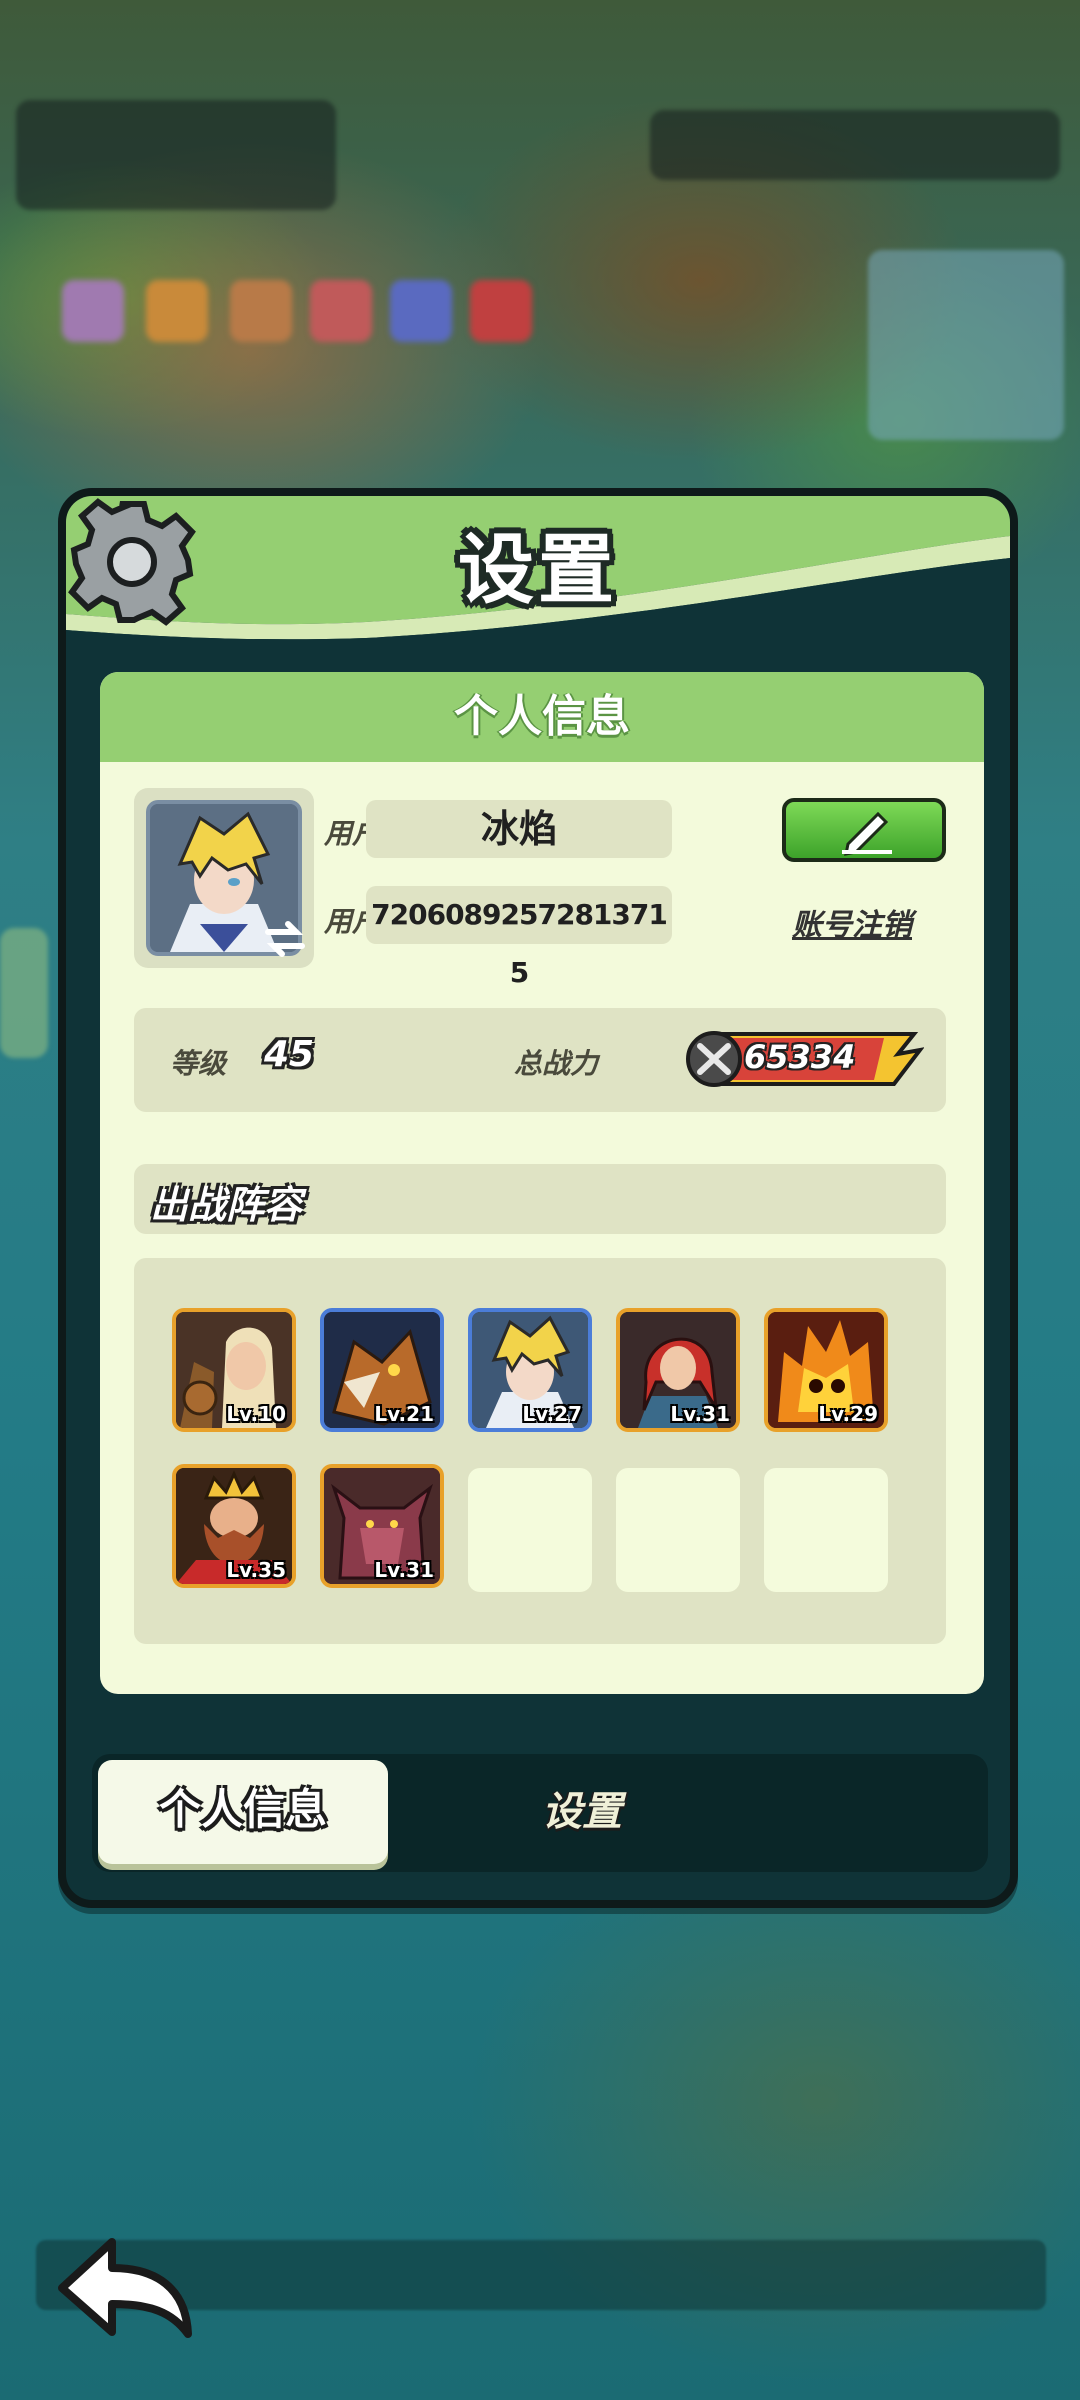 Image resolution: width=1080 pixels, height=2400 pixels. What do you see at coordinates (855, 145) in the screenshot?
I see `background-hud-currency` at bounding box center [855, 145].